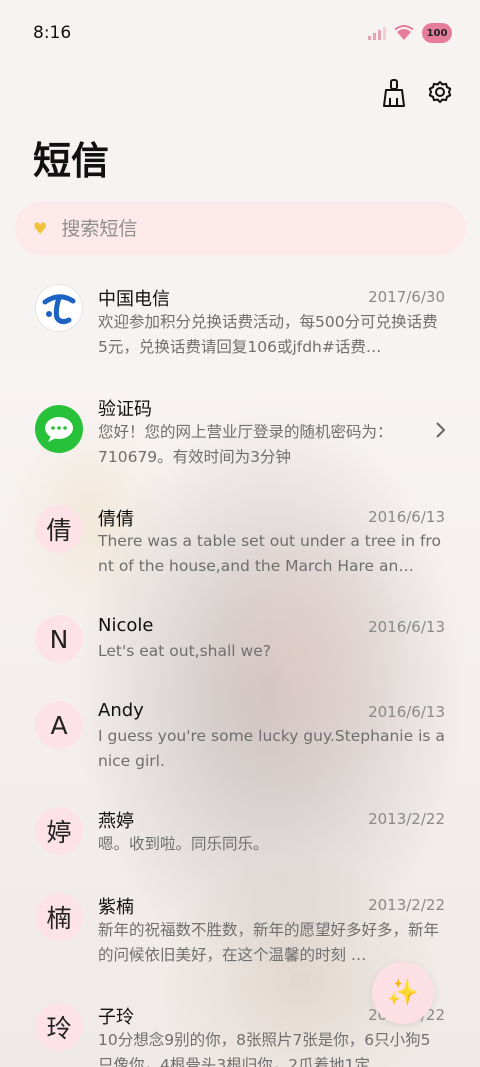  I want to click on message-date: 2017/6/30, so click(406, 297).